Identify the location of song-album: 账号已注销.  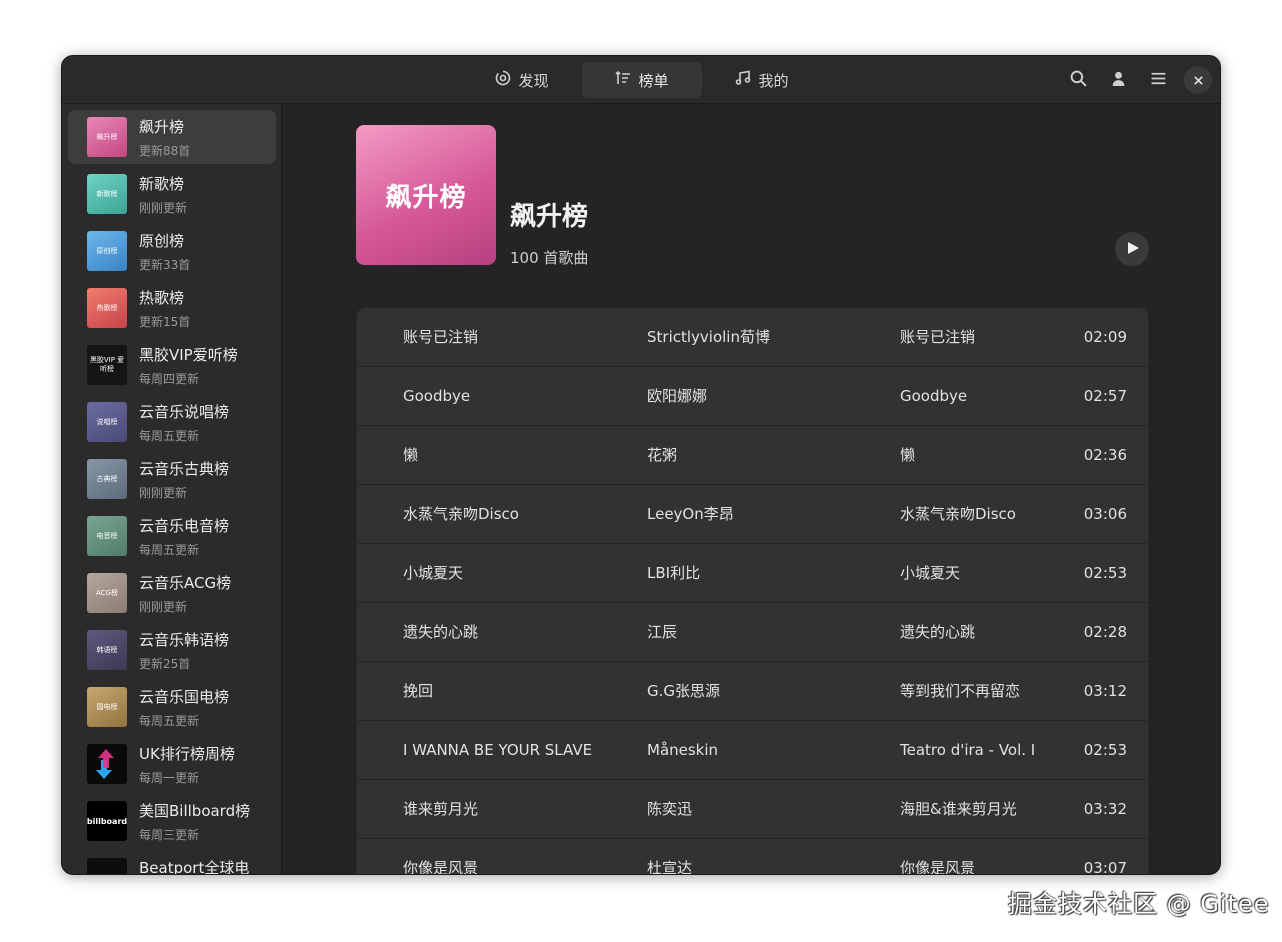
(975, 337).